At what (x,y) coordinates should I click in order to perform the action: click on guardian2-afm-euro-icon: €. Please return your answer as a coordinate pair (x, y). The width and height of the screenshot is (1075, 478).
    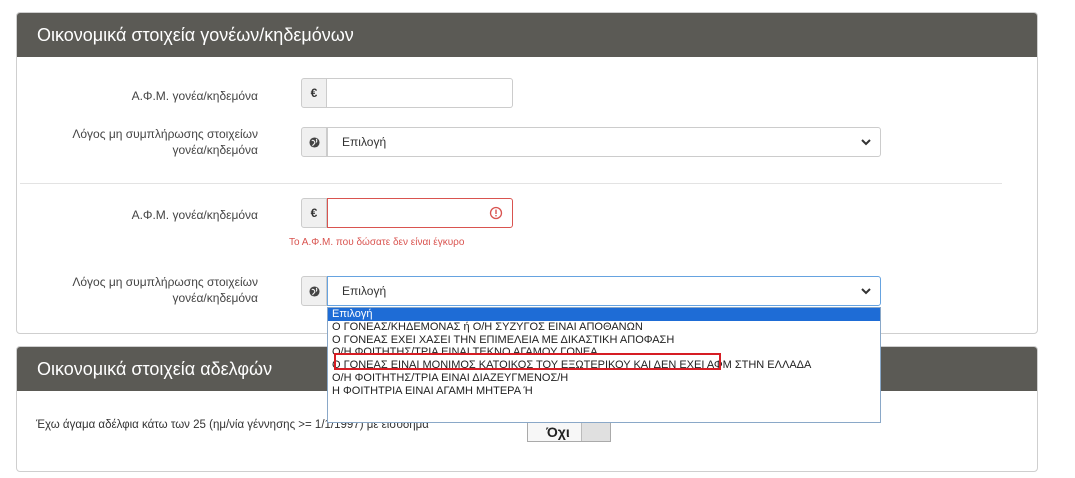
    Looking at the image, I should click on (314, 213).